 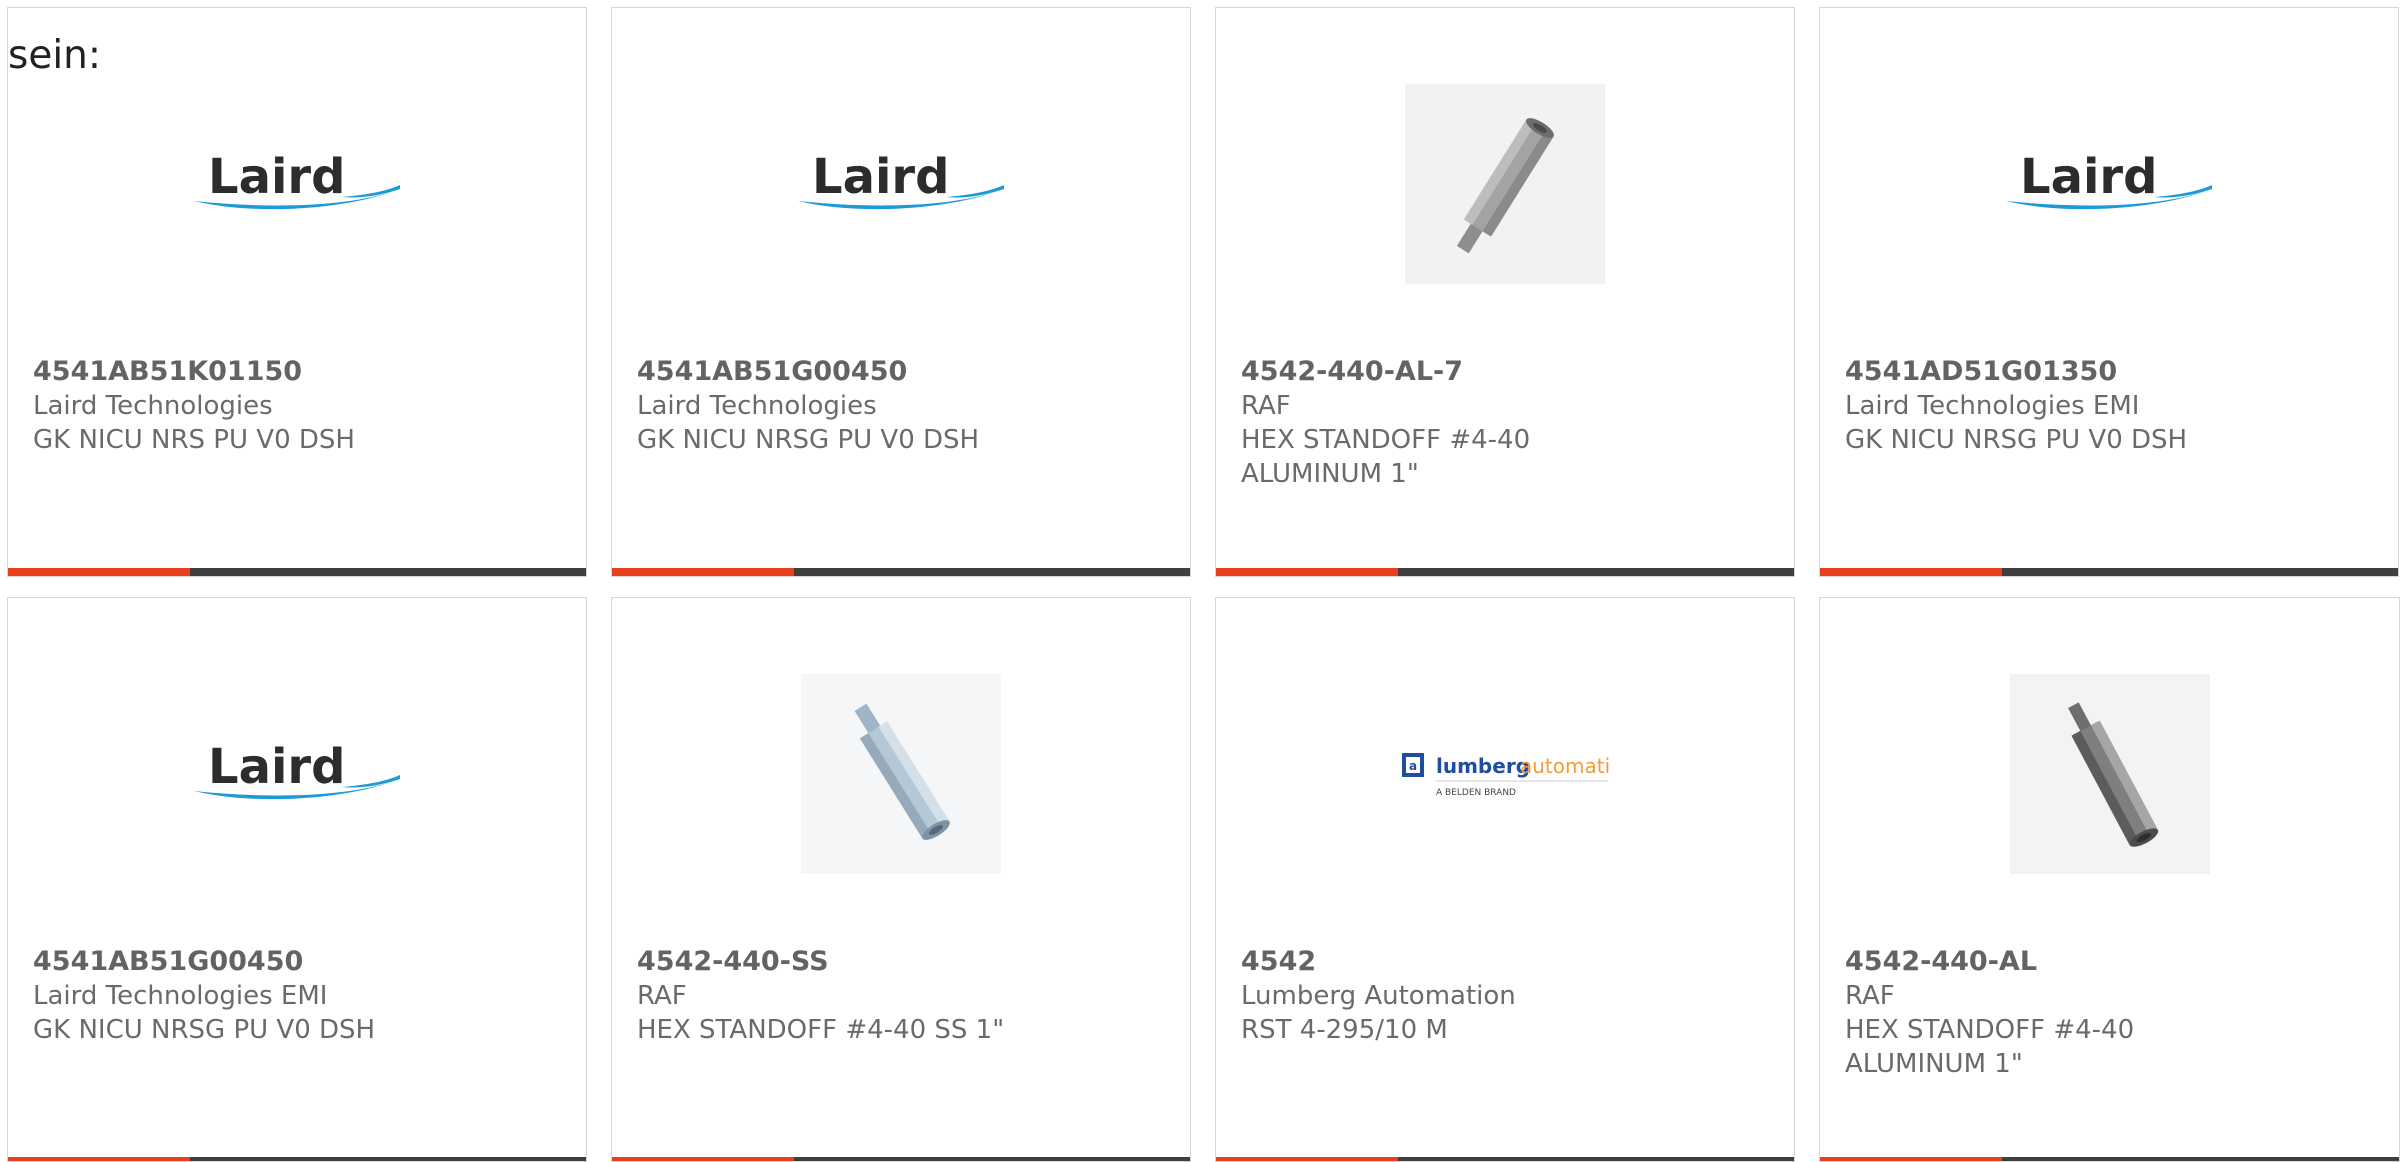 What do you see at coordinates (1483, 766) in the screenshot?
I see `lumberg-word-a: lumberg` at bounding box center [1483, 766].